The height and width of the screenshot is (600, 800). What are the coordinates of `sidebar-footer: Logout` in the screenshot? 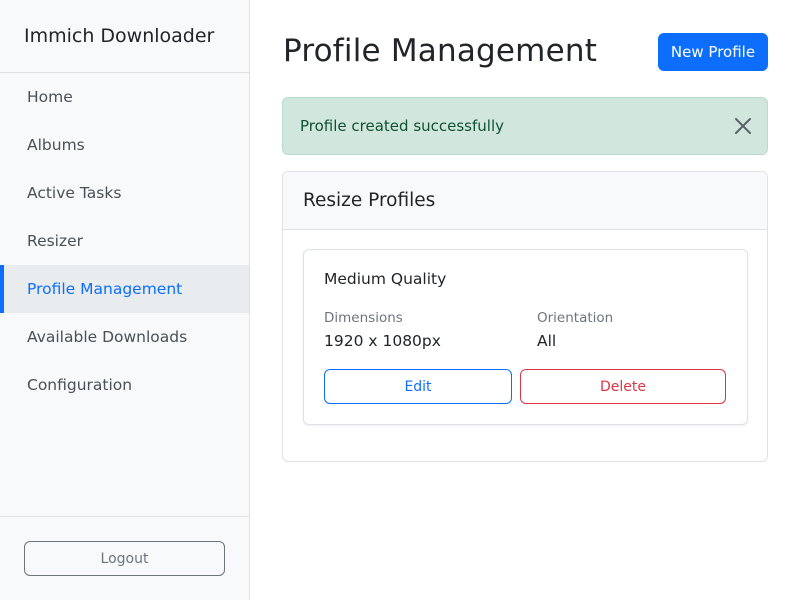 It's located at (124, 558).